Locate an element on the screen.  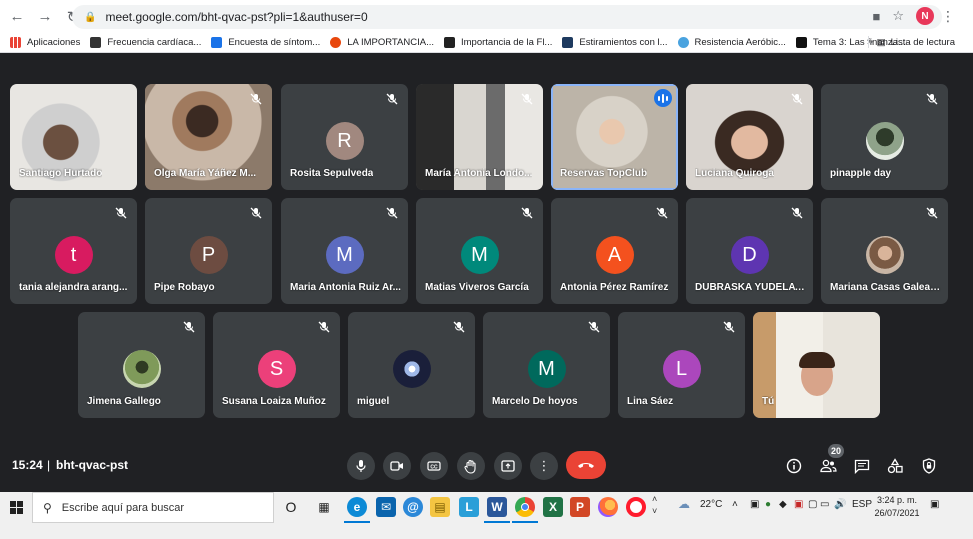
opera-icon is located at coordinates (636, 507).